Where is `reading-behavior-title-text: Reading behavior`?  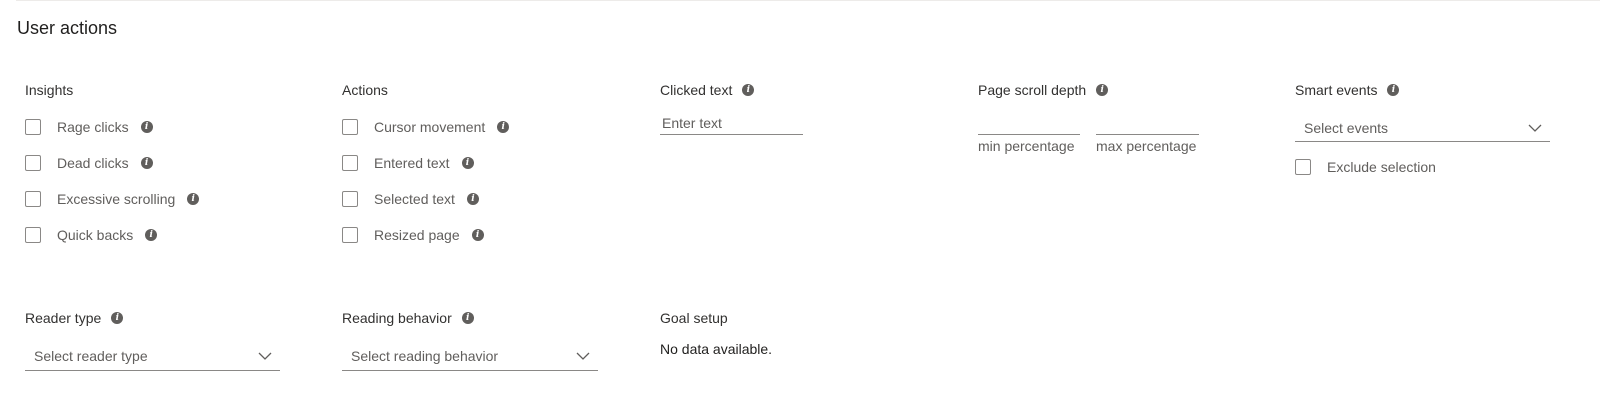 reading-behavior-title-text: Reading behavior is located at coordinates (397, 318).